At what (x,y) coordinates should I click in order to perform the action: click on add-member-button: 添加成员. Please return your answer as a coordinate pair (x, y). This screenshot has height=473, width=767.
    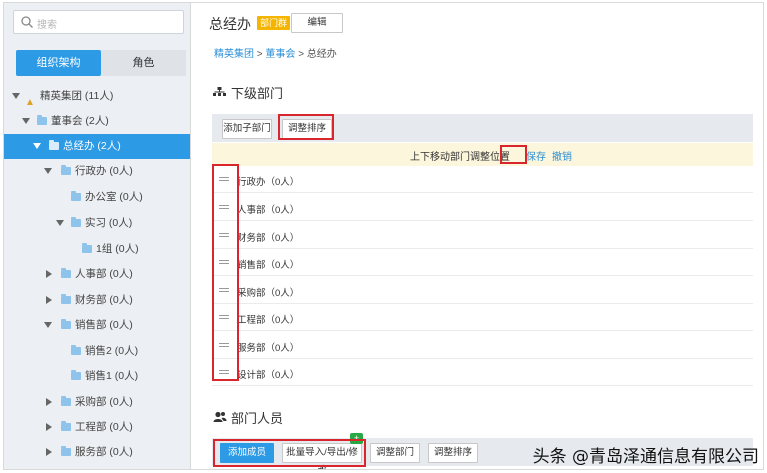
    Looking at the image, I should click on (247, 453).